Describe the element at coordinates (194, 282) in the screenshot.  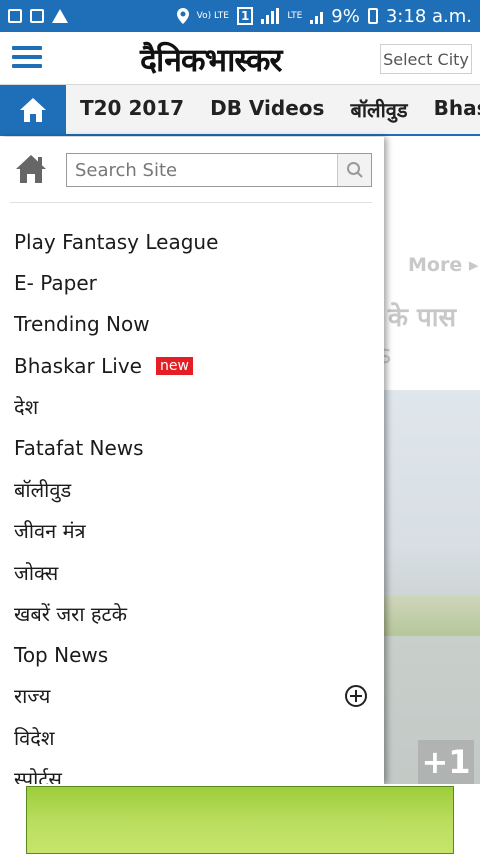
I see `menu-item-epaper: E- Paper` at that location.